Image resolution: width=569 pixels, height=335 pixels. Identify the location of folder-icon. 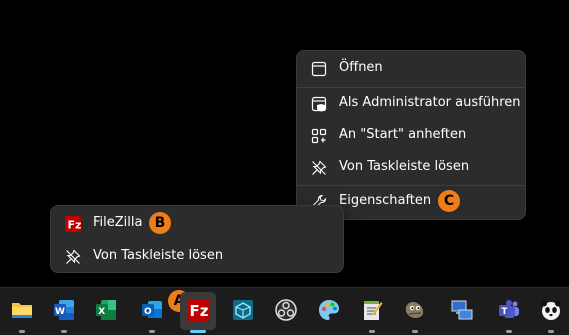
(22, 310).